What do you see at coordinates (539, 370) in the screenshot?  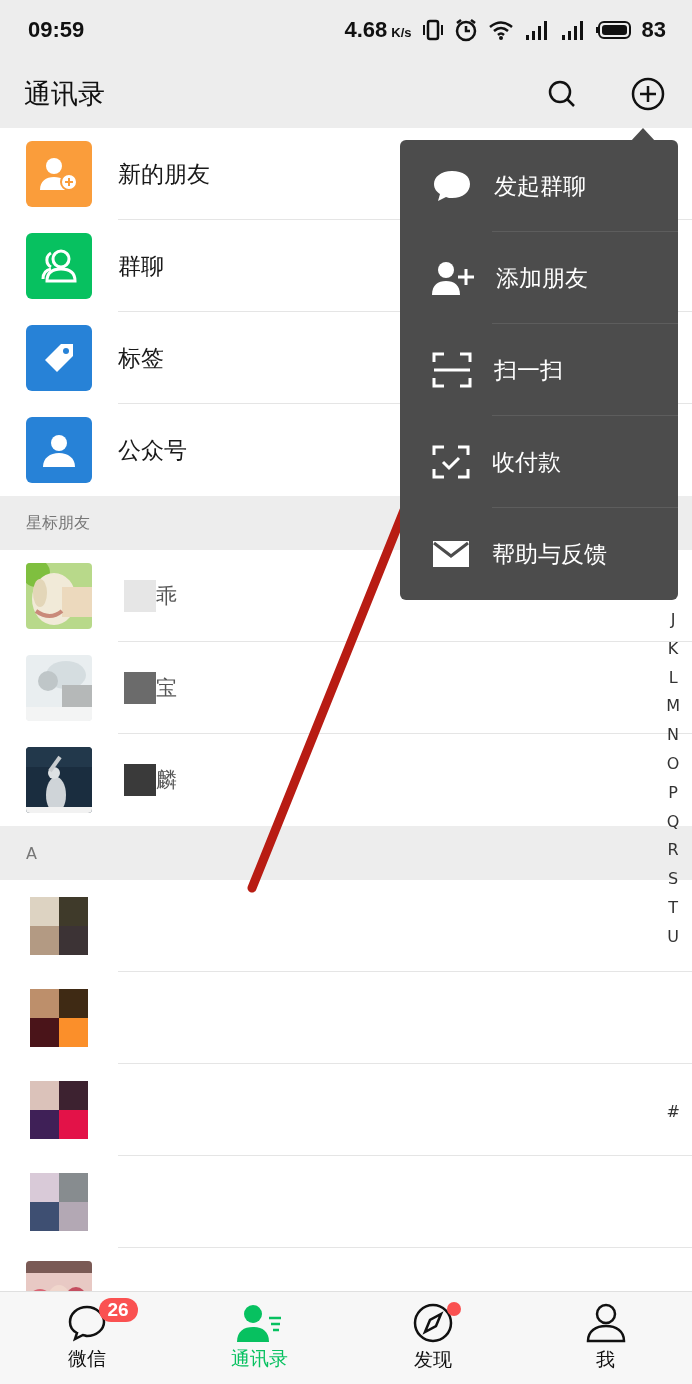 I see `menu-item: 扫一扫` at bounding box center [539, 370].